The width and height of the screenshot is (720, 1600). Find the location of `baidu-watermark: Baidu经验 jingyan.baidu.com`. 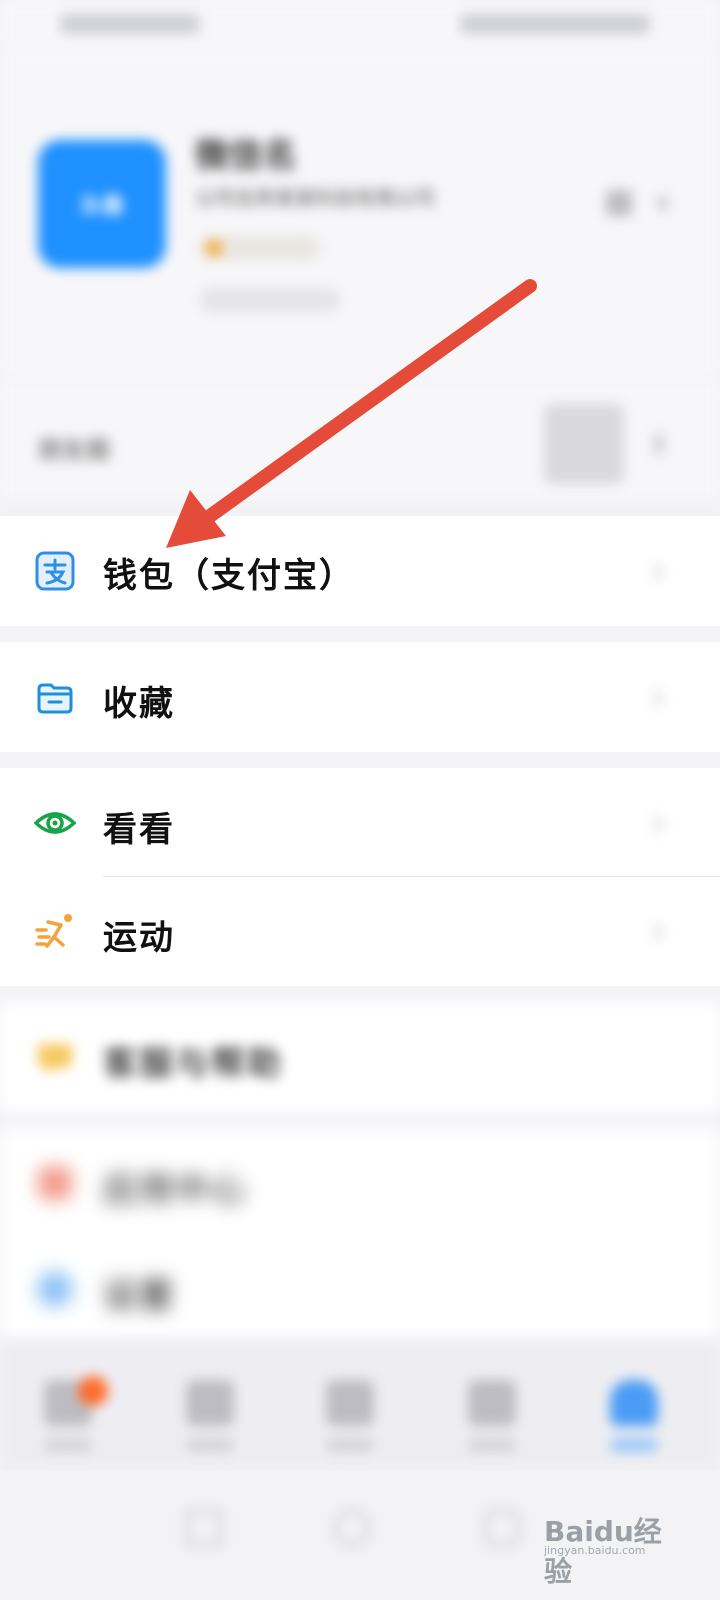

baidu-watermark: Baidu经验 jingyan.baidu.com is located at coordinates (614, 1542).